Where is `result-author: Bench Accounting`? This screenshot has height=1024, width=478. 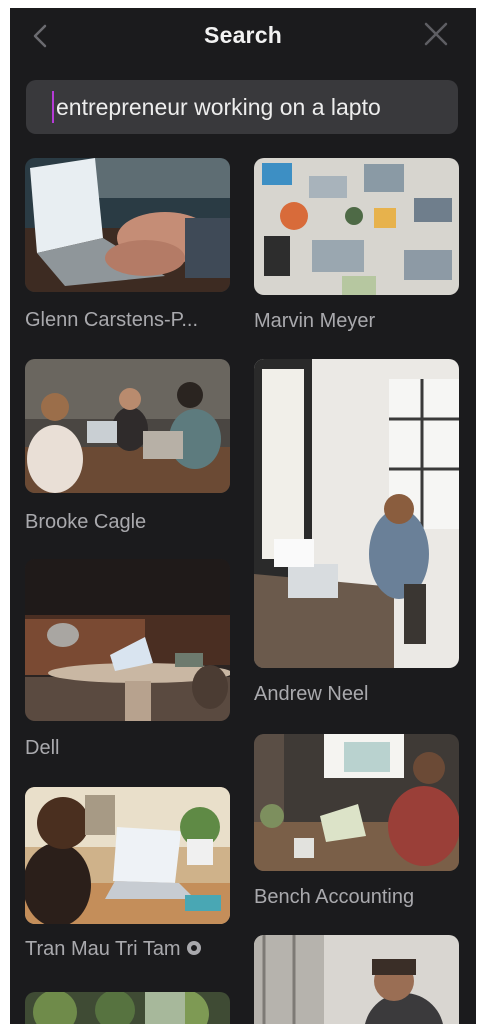
result-author: Bench Accounting is located at coordinates (334, 897).